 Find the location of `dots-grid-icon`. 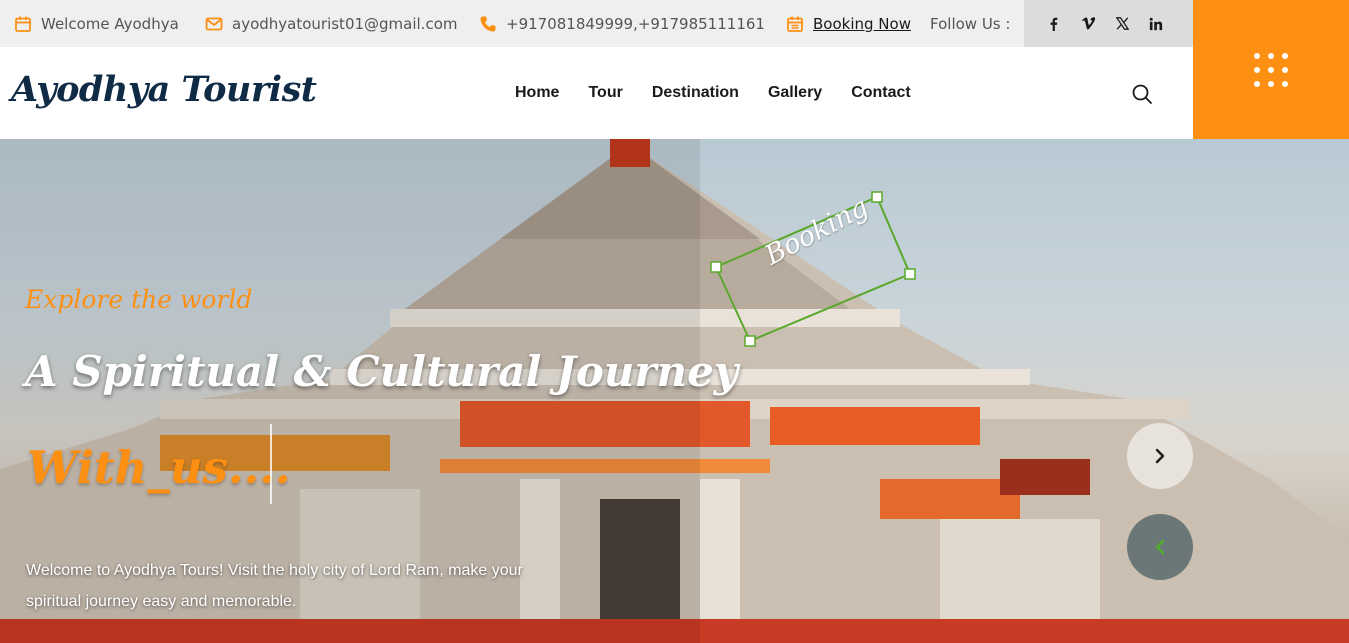

dots-grid-icon is located at coordinates (1271, 69).